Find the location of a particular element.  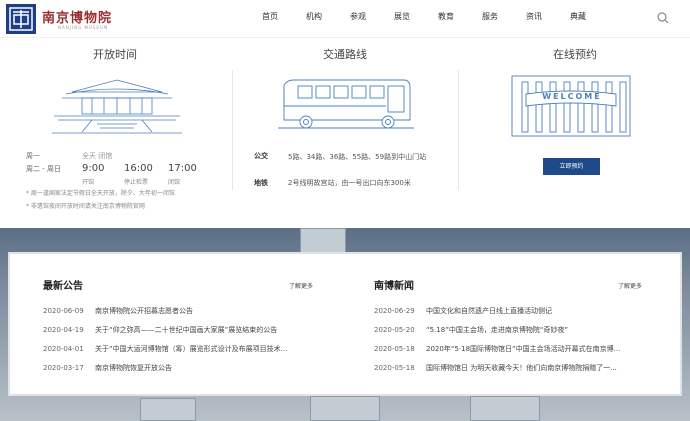

search-icon is located at coordinates (663, 17).